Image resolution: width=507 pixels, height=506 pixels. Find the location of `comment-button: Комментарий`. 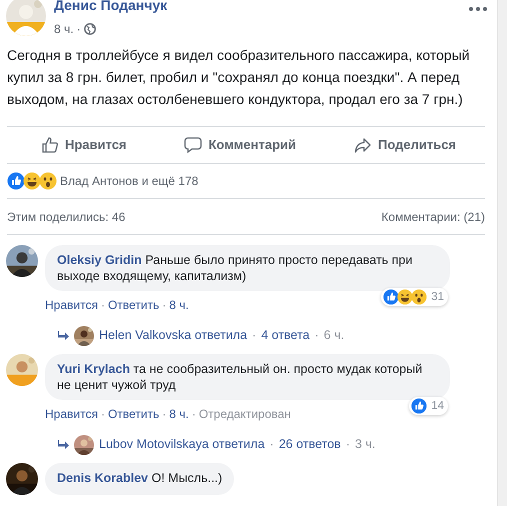

comment-button: Комментарий is located at coordinates (240, 144).